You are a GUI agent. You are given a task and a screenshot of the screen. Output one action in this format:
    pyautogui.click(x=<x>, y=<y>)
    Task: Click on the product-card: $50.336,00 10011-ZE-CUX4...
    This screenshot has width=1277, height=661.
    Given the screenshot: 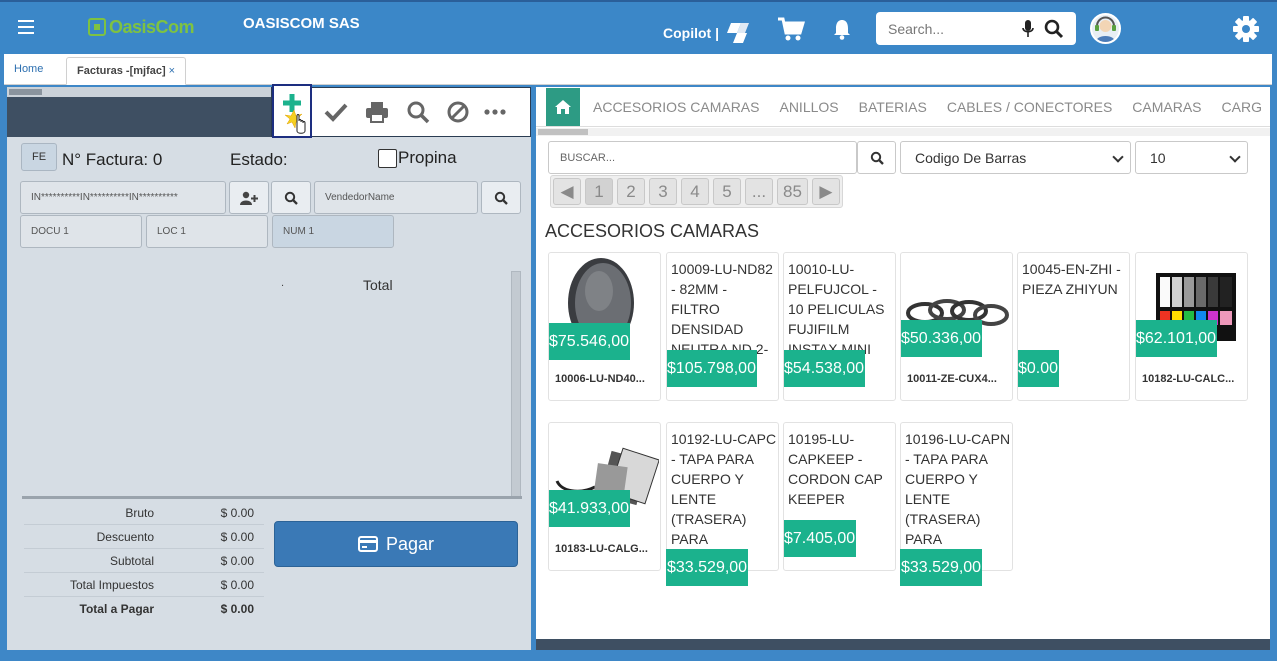 What is the action you would take?
    pyautogui.click(x=956, y=326)
    